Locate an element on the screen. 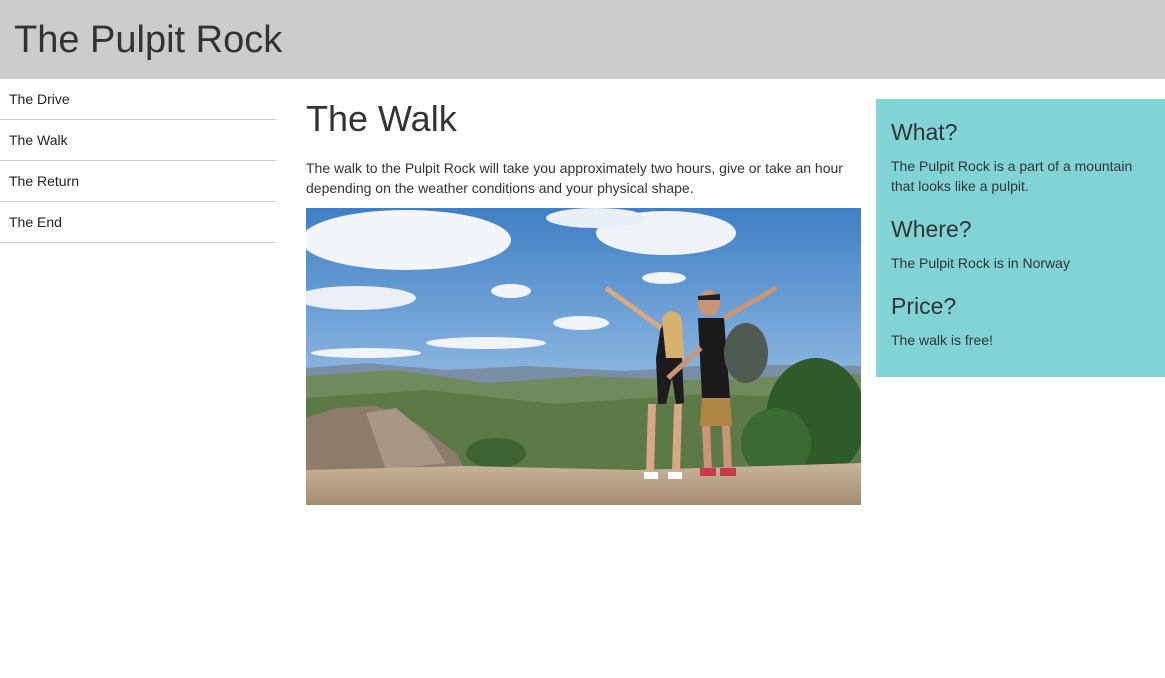  menu-item-the-walk: The Walk is located at coordinates (138, 140).